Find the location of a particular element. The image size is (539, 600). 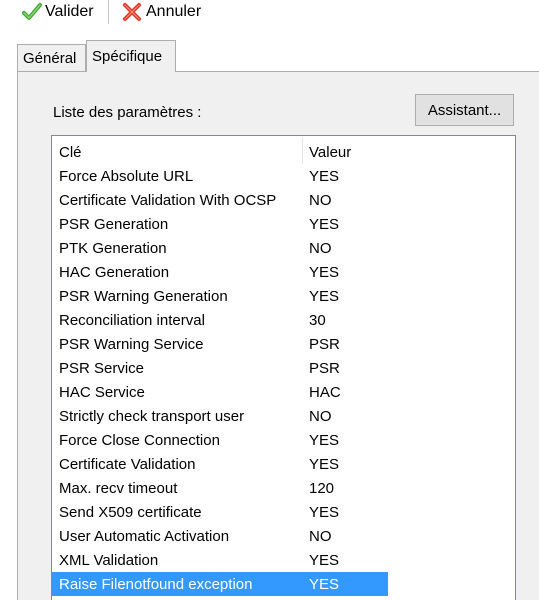

param-key: PSR Warning Service is located at coordinates (131, 344).